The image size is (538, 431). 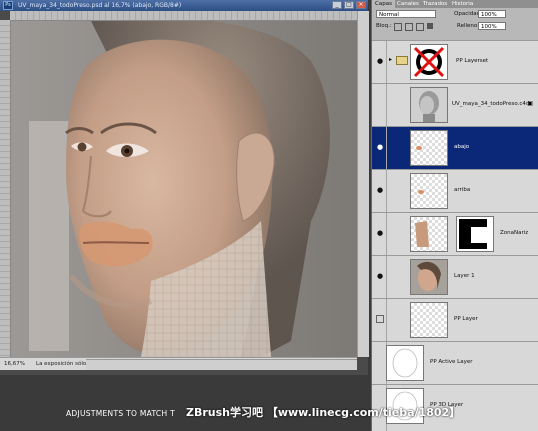 What do you see at coordinates (406, 14) in the screenshot?
I see `blend-mode-select: Normal` at bounding box center [406, 14].